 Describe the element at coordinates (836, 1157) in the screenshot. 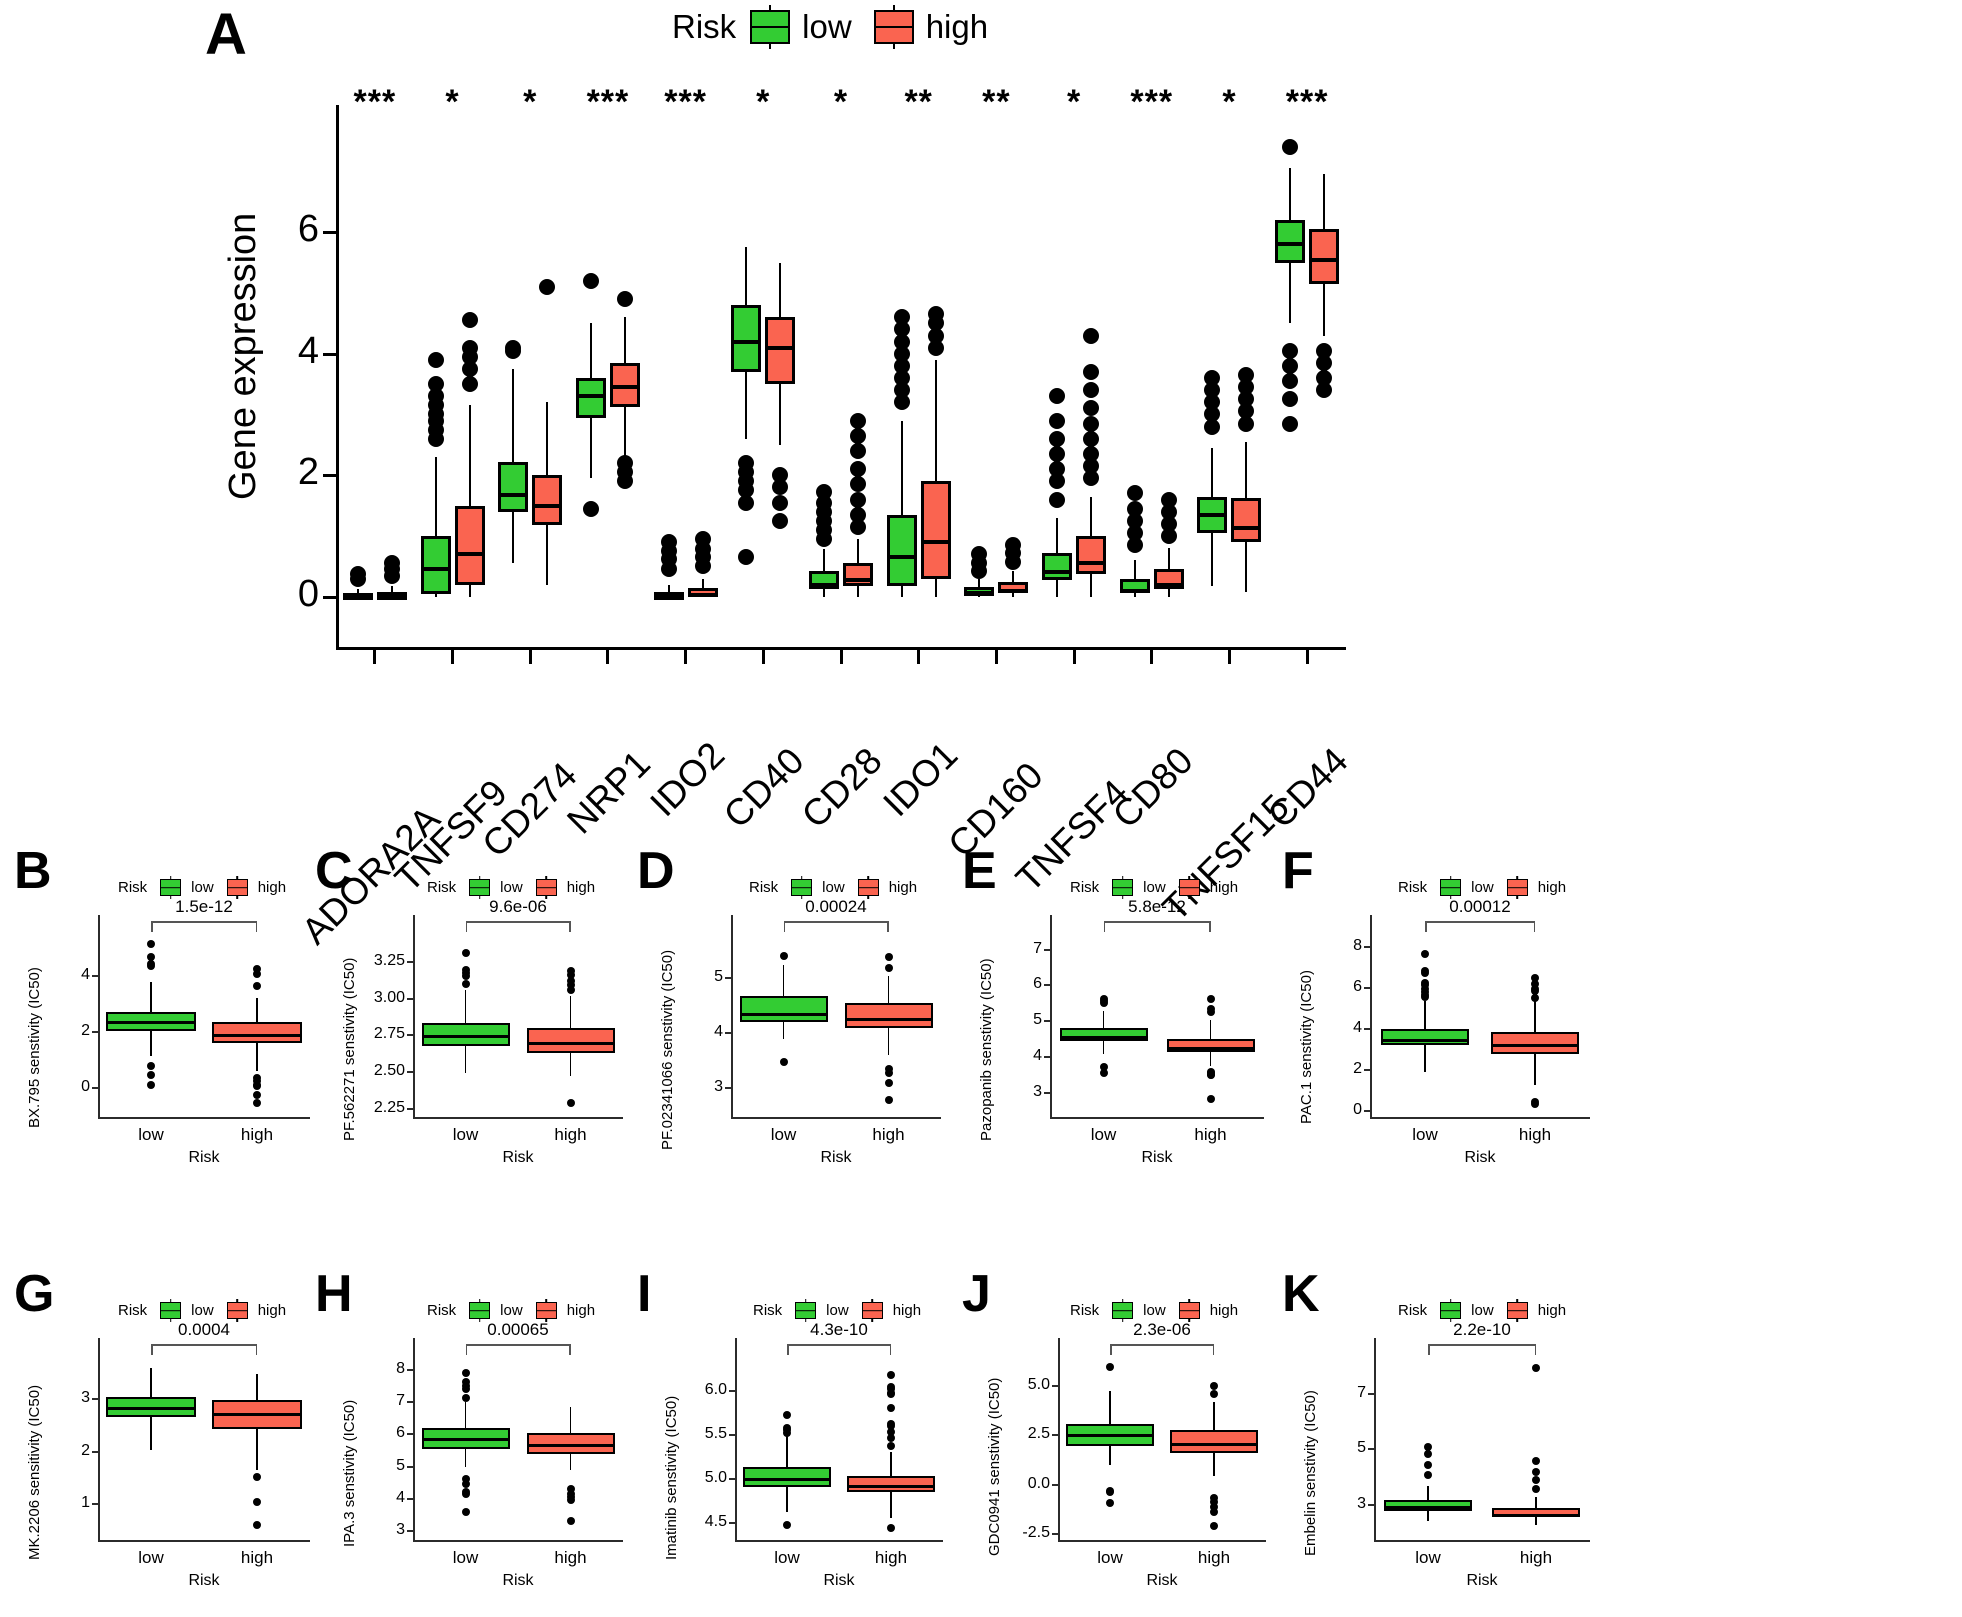

I see `x-axis-title-d: Risk` at that location.